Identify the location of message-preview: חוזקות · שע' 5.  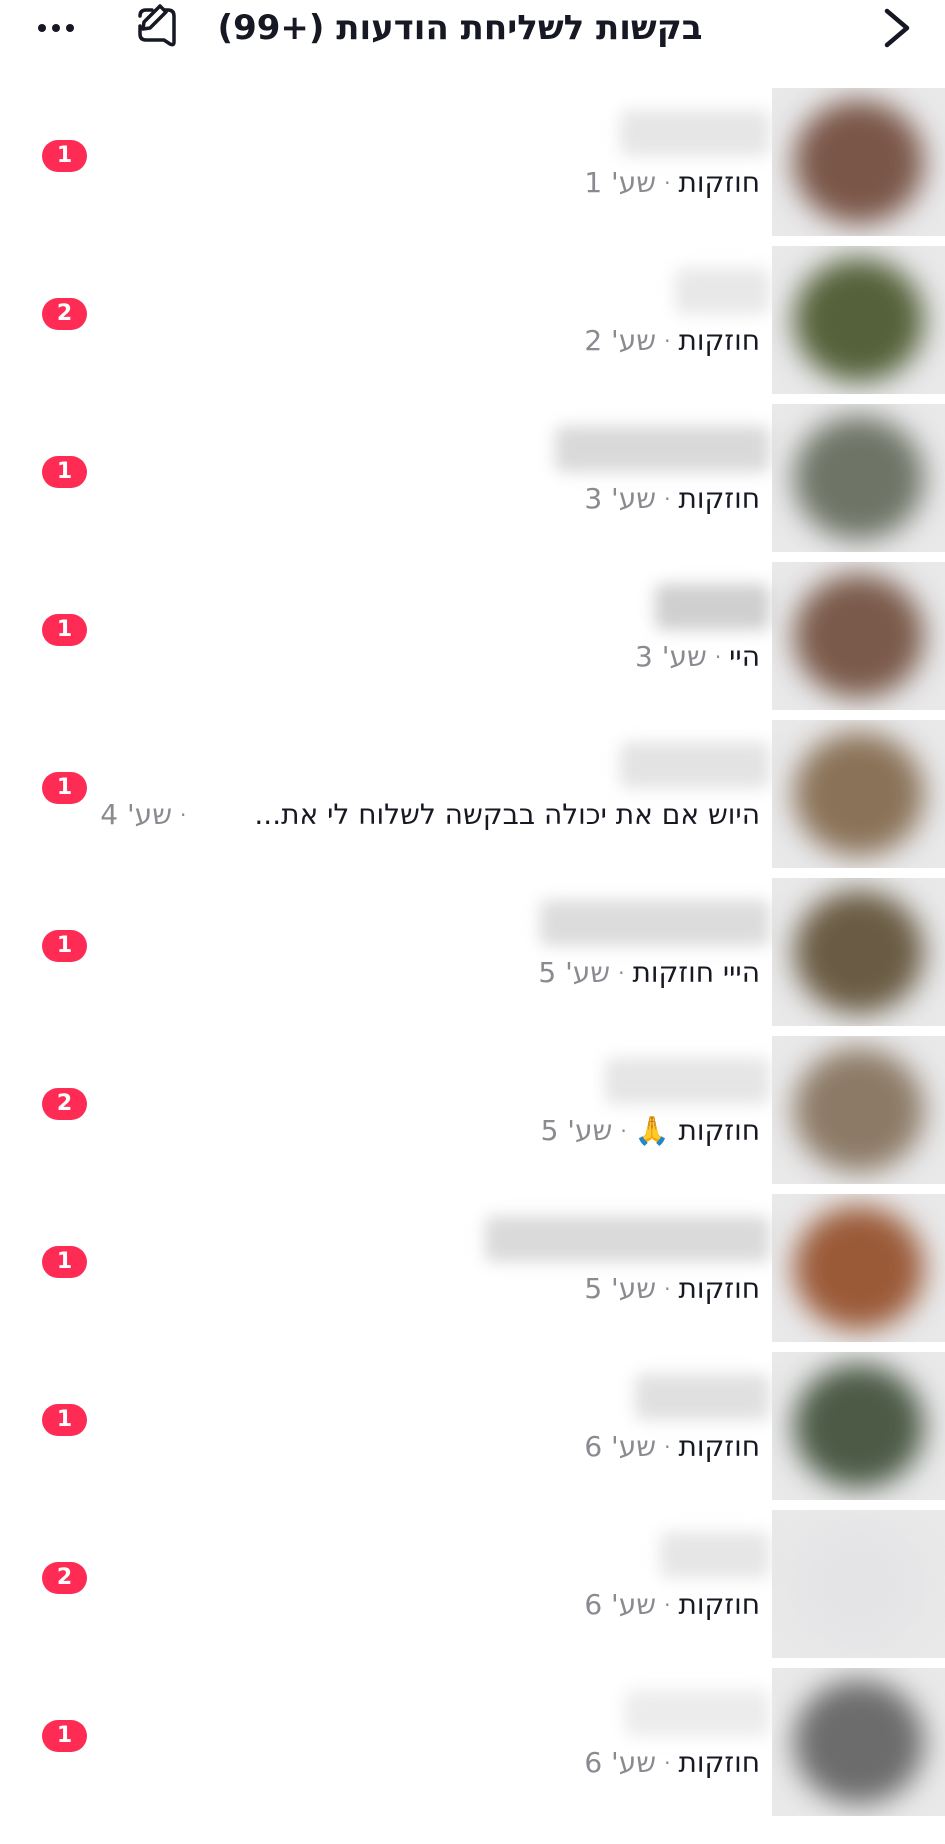
(672, 1289).